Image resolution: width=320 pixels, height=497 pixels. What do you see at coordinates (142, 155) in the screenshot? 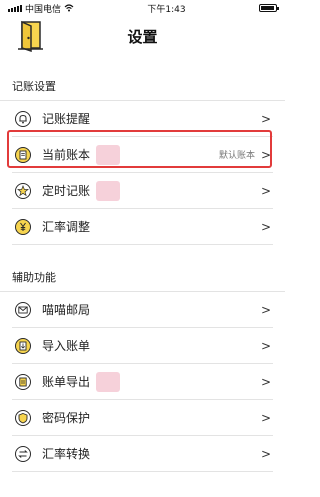
I see `menu-item-current-ledger: 当前账本 默认账本 >` at bounding box center [142, 155].